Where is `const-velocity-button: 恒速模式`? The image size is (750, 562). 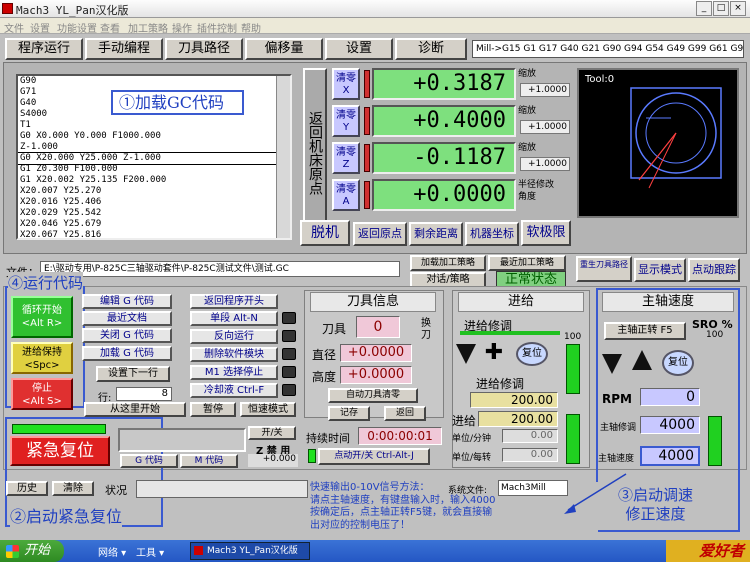 const-velocity-button: 恒速模式 is located at coordinates (268, 409).